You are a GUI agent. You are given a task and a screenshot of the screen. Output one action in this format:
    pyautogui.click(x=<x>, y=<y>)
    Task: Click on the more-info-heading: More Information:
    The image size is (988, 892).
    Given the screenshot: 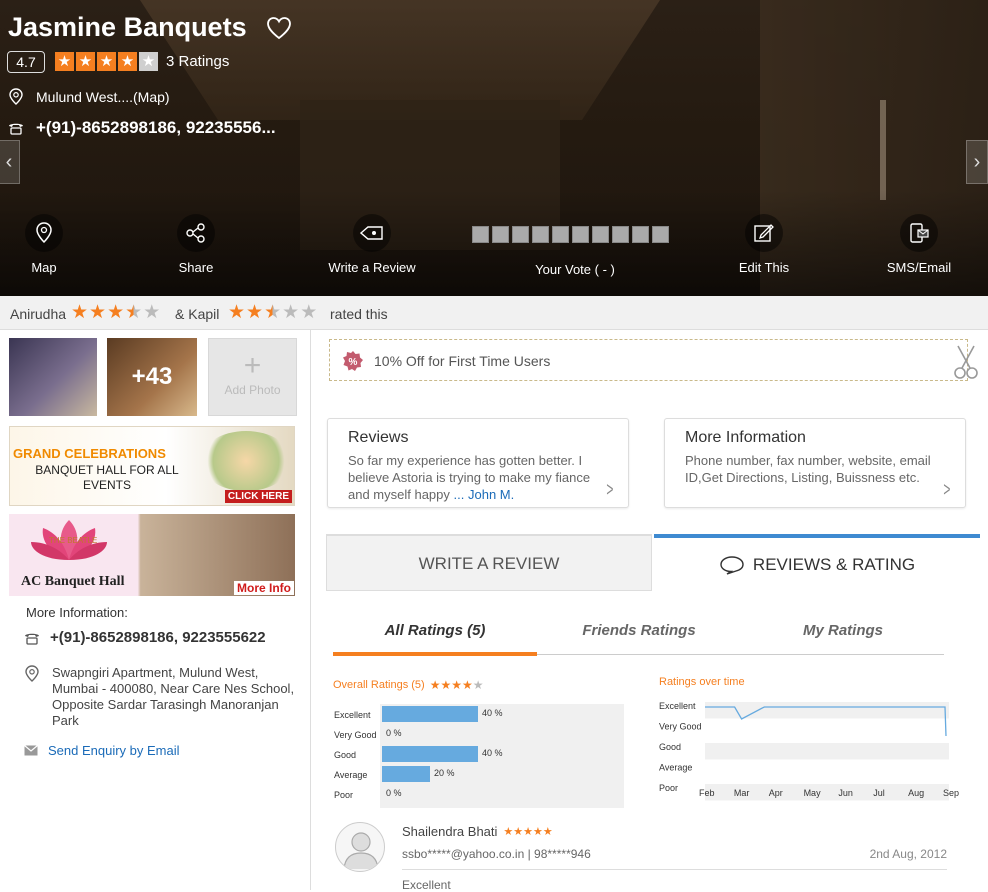 What is the action you would take?
    pyautogui.click(x=77, y=612)
    